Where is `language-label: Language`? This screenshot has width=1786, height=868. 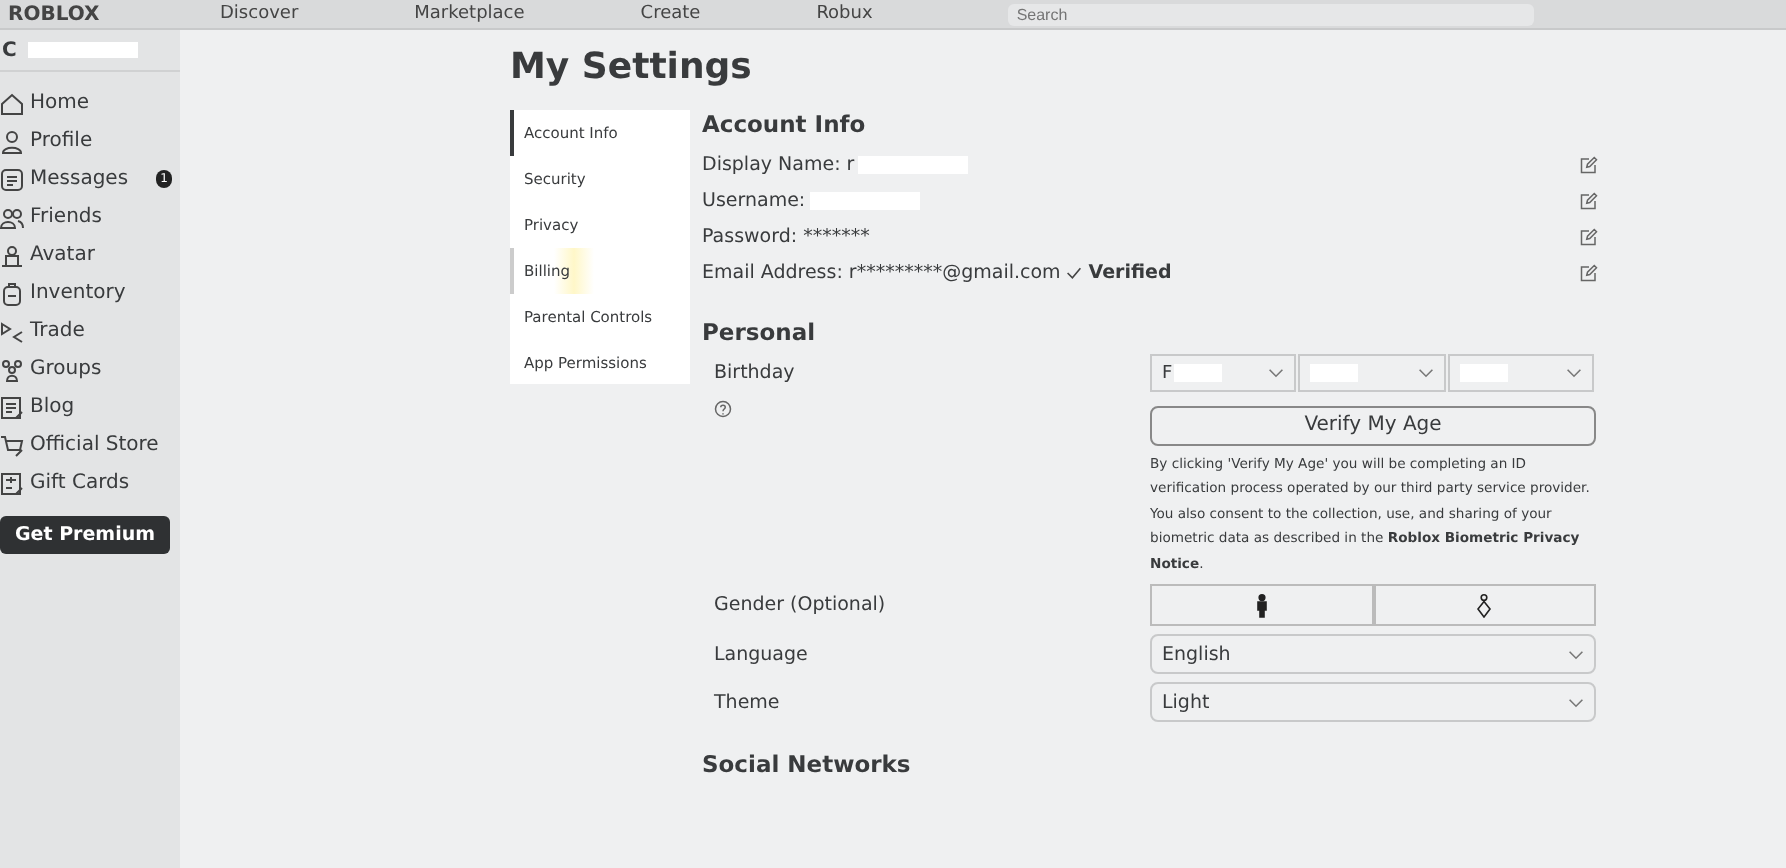
language-label: Language is located at coordinates (761, 654).